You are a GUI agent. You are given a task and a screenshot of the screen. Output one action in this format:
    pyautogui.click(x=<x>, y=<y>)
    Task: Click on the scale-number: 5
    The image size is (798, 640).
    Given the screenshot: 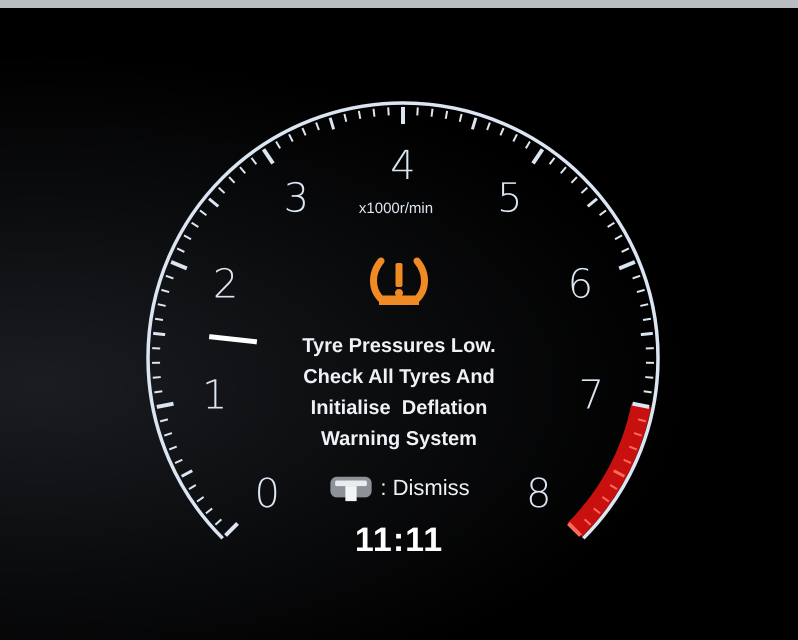 What is the action you would take?
    pyautogui.click(x=509, y=198)
    